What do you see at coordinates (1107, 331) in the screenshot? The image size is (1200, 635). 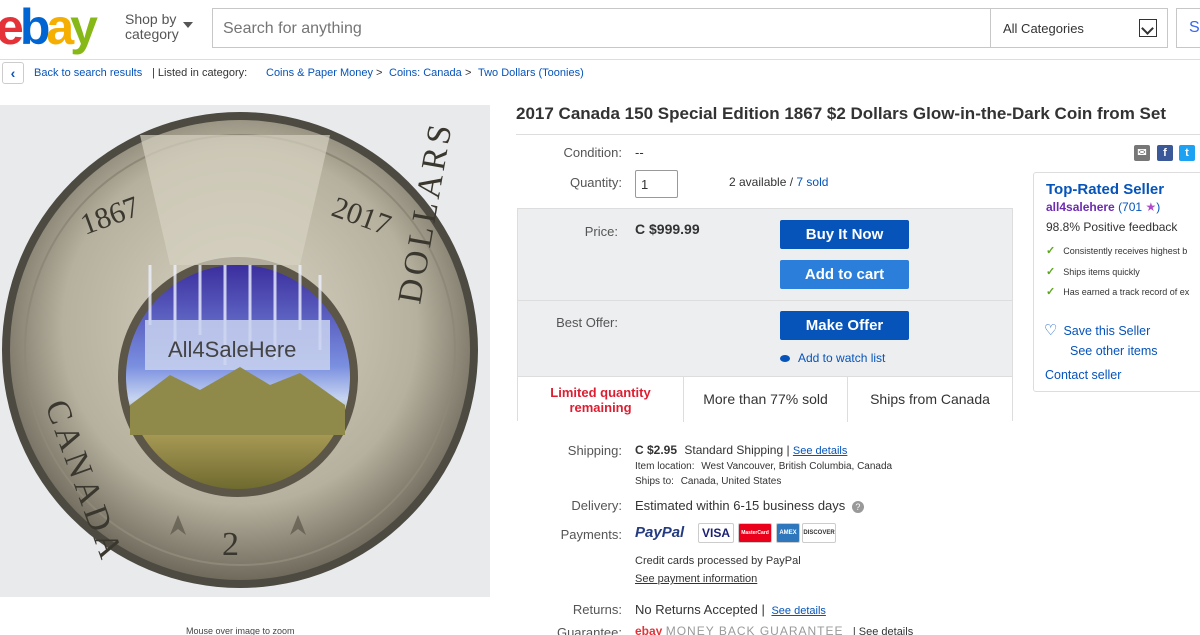 I see `save-seller-label: Save this Seller` at bounding box center [1107, 331].